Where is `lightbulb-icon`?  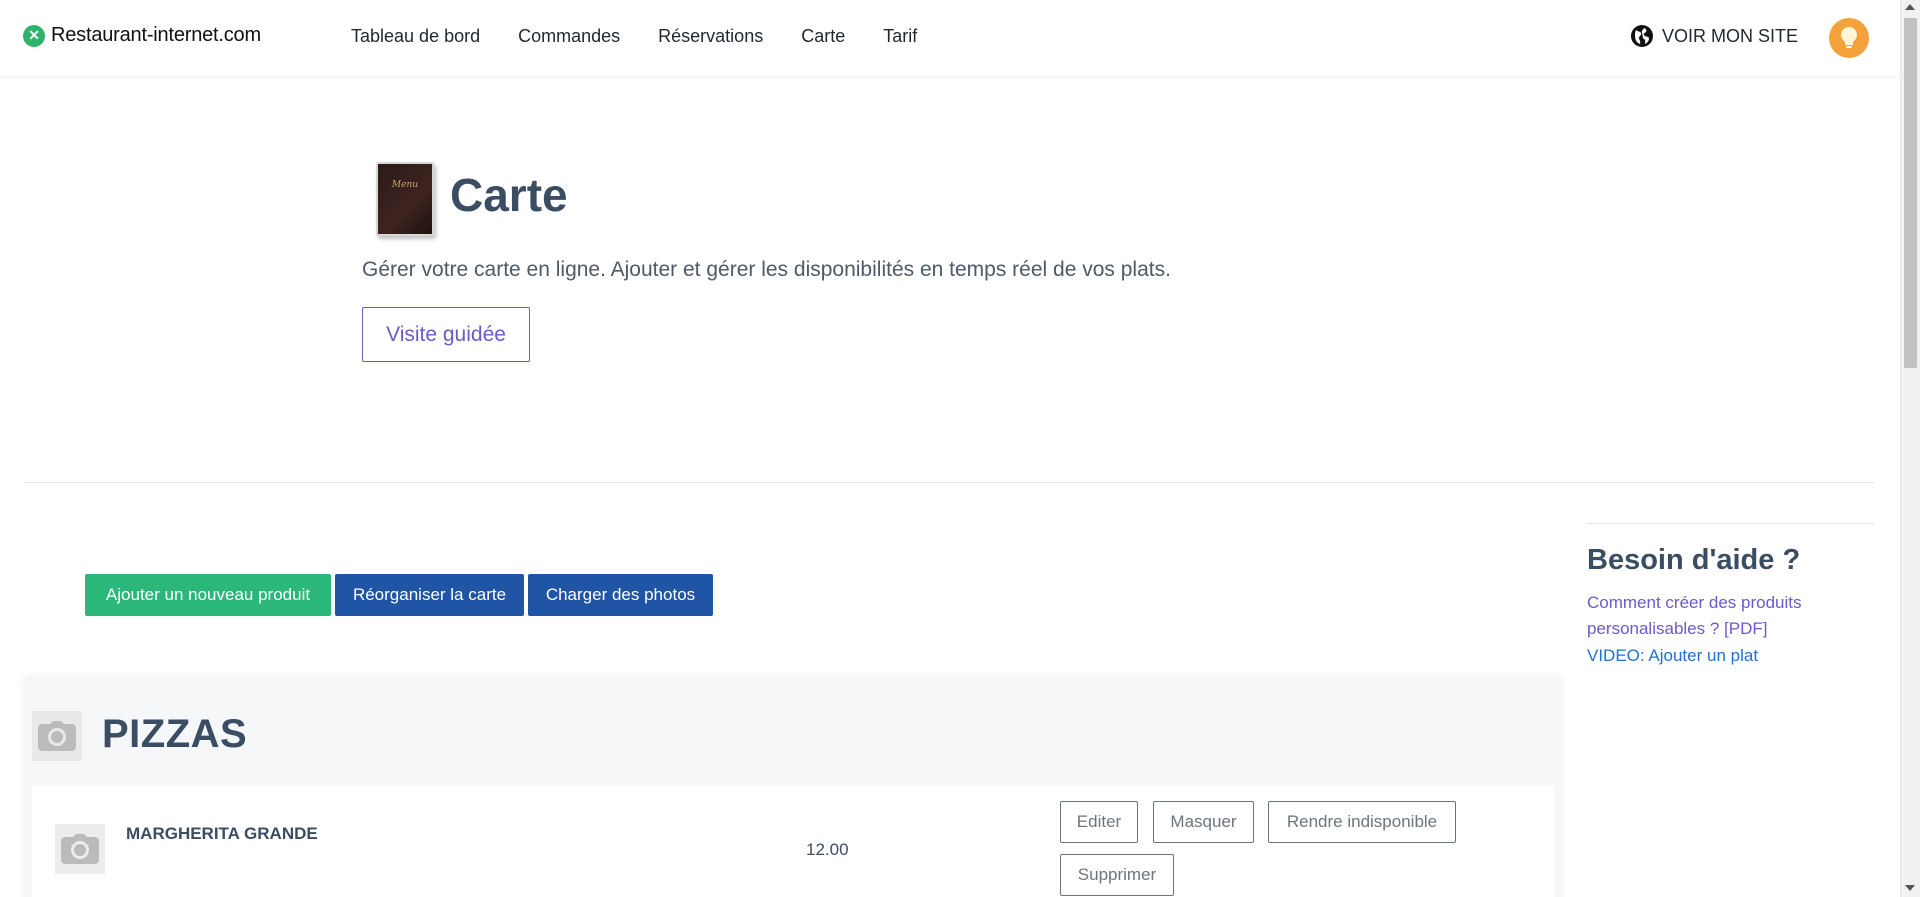 lightbulb-icon is located at coordinates (1849, 37).